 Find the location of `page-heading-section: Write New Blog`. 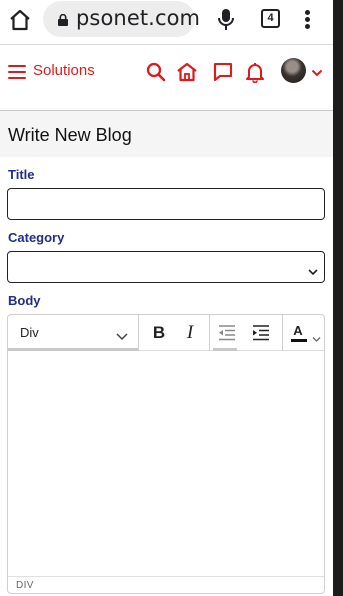

page-heading-section: Write New Blog is located at coordinates (166, 134).